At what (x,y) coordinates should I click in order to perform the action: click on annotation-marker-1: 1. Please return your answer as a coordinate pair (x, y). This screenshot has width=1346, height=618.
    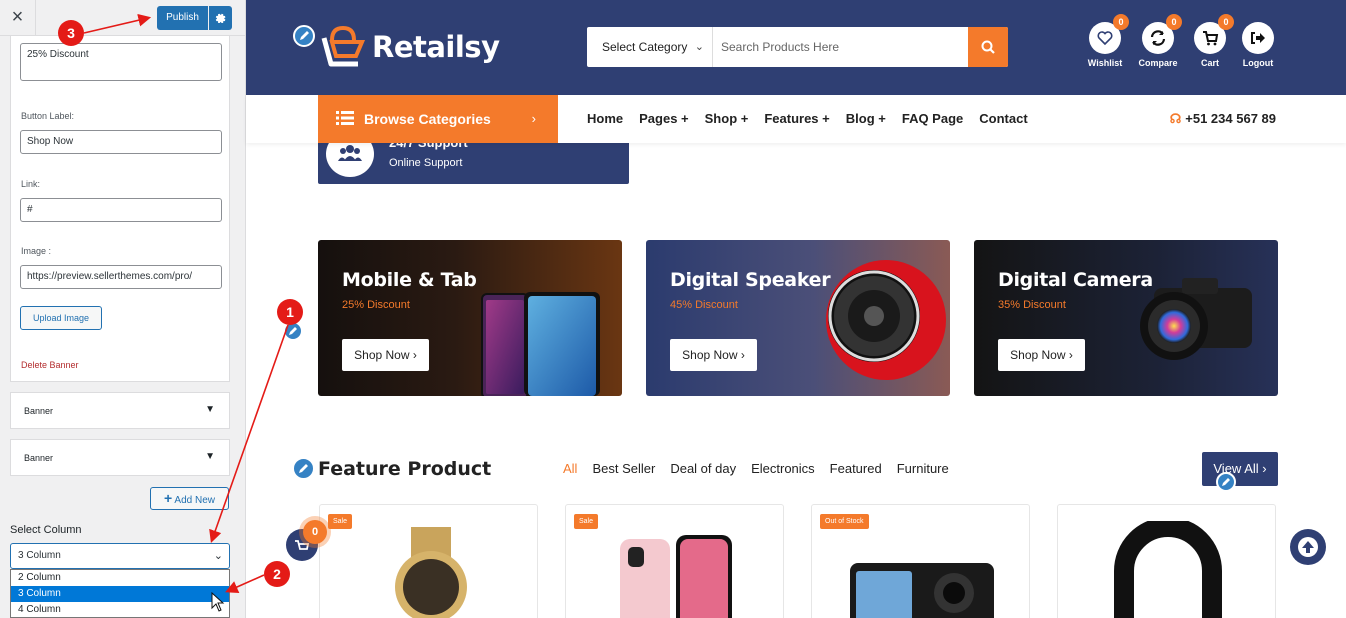
    Looking at the image, I should click on (290, 312).